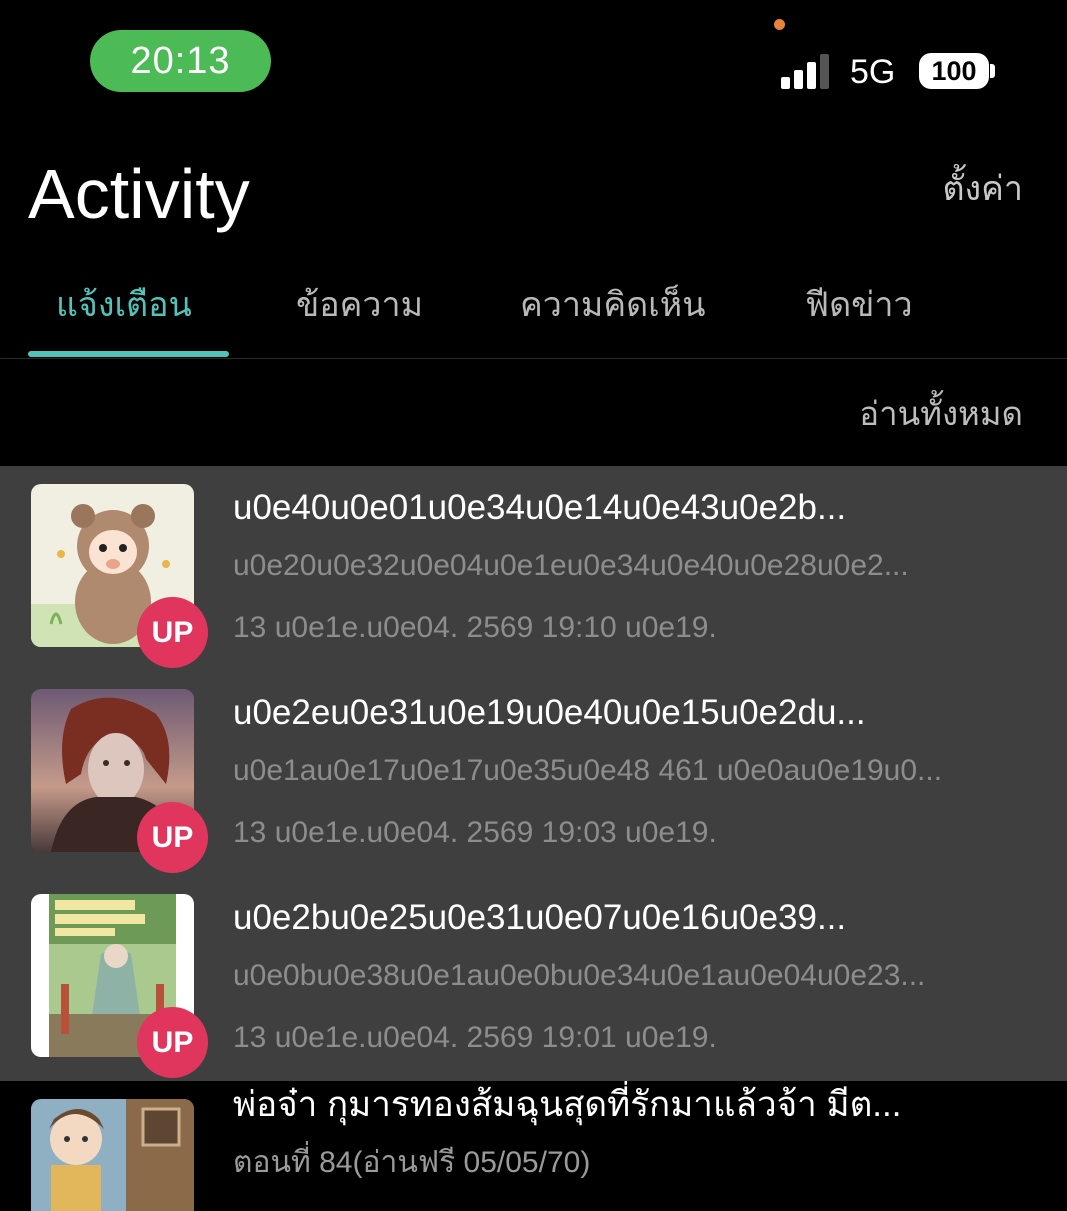 The width and height of the screenshot is (1067, 1211). What do you see at coordinates (412, 1162) in the screenshot?
I see `notification-subtitle: ตอนที่ 84(อ่านฟรี 05/05/70)` at bounding box center [412, 1162].